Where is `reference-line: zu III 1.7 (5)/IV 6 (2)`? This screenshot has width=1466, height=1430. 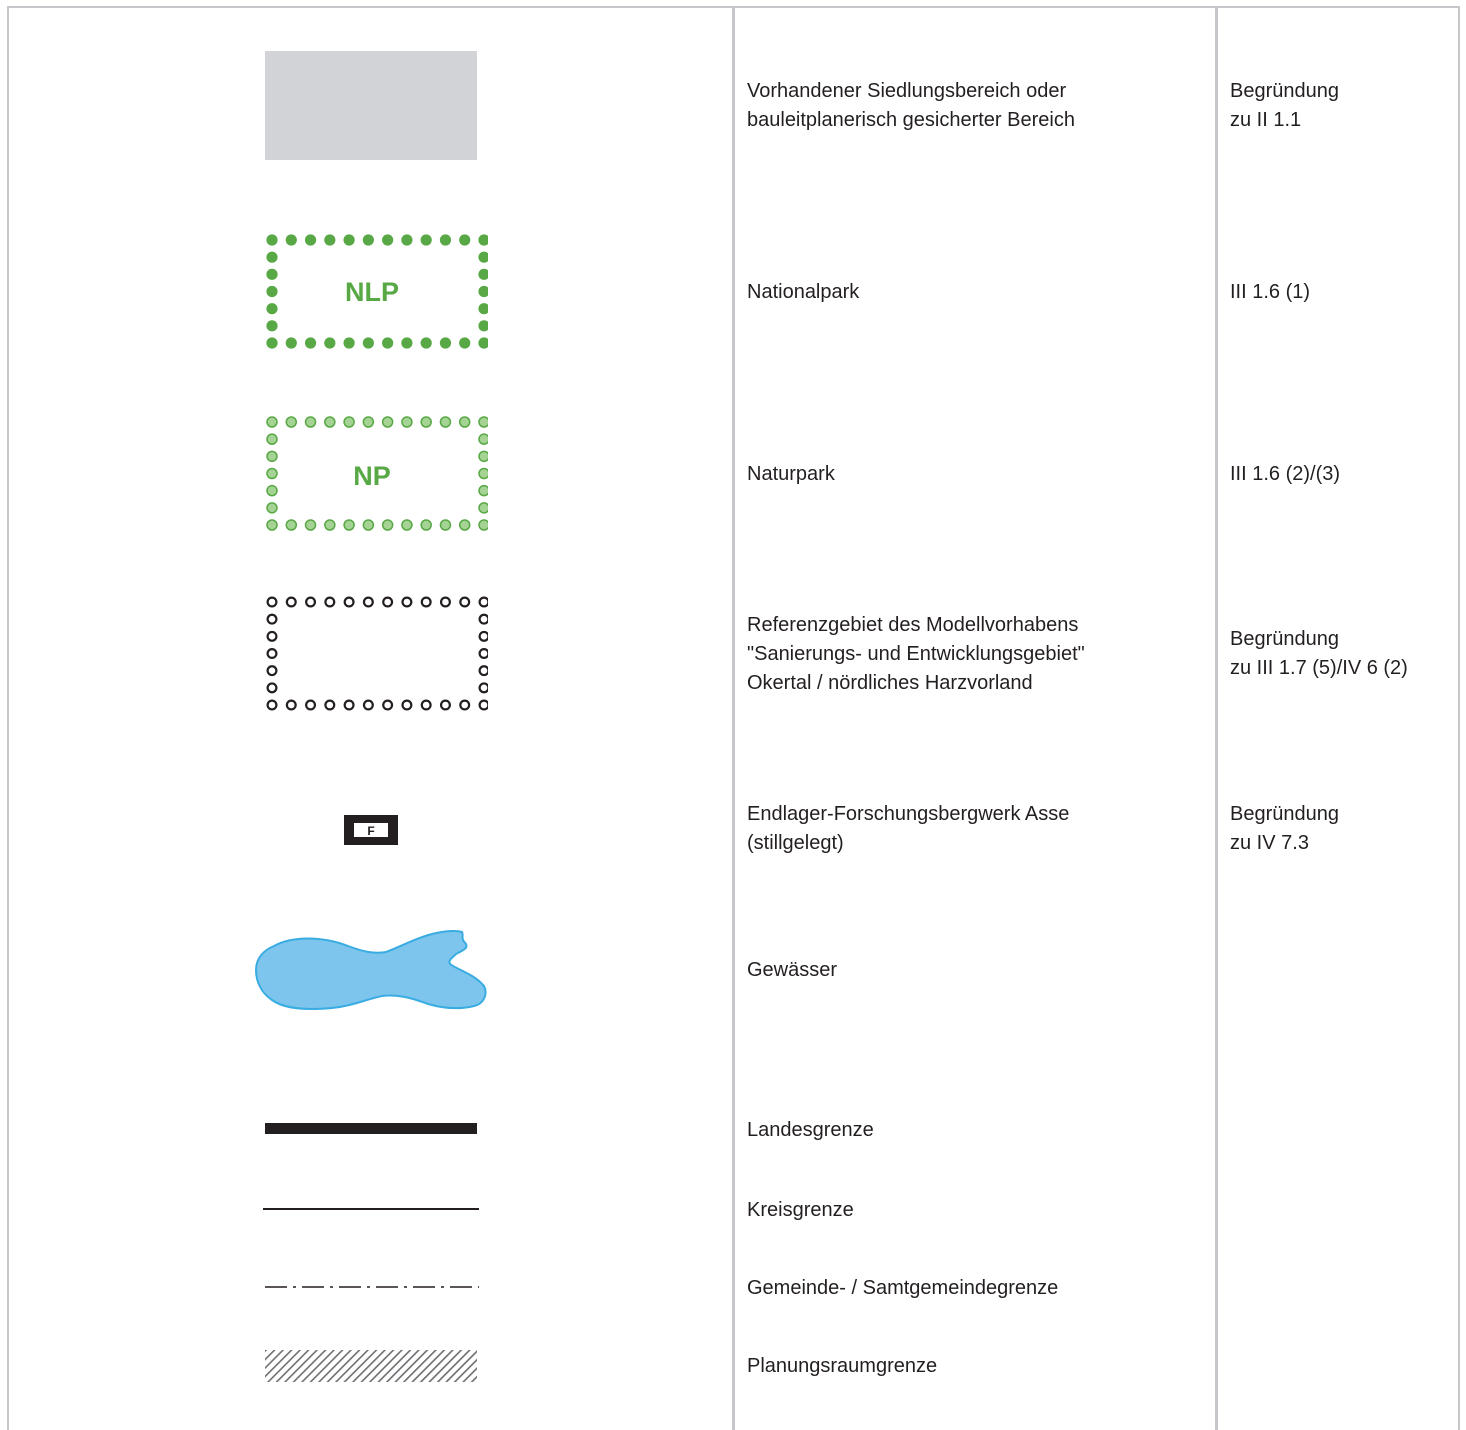
reference-line: zu III 1.7 (5)/IV 6 (2) is located at coordinates (1319, 668).